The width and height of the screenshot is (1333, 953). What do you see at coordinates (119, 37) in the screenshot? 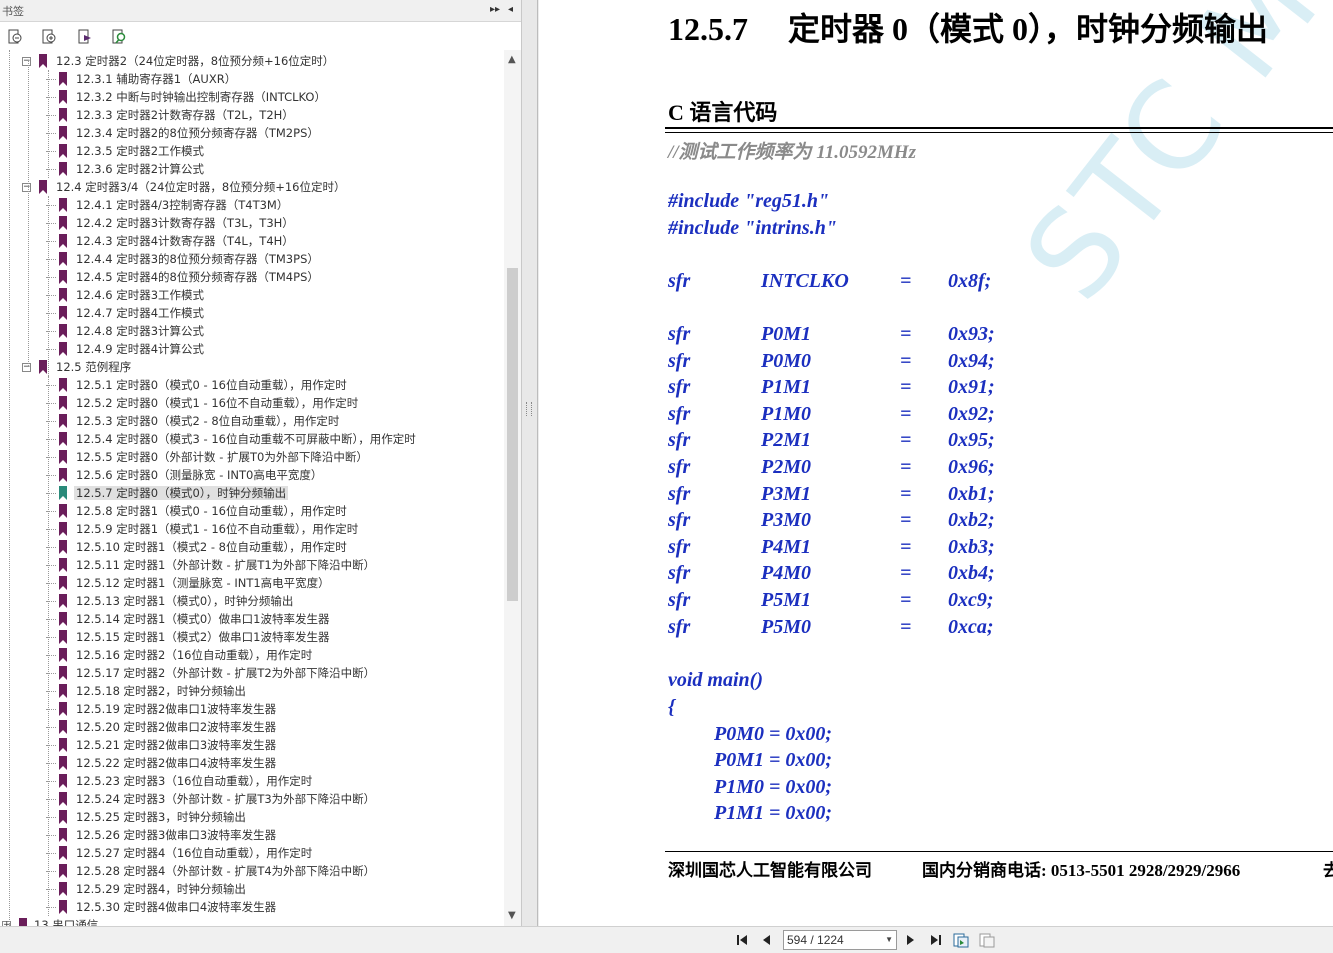
I see `bookmark-find-icon` at bounding box center [119, 37].